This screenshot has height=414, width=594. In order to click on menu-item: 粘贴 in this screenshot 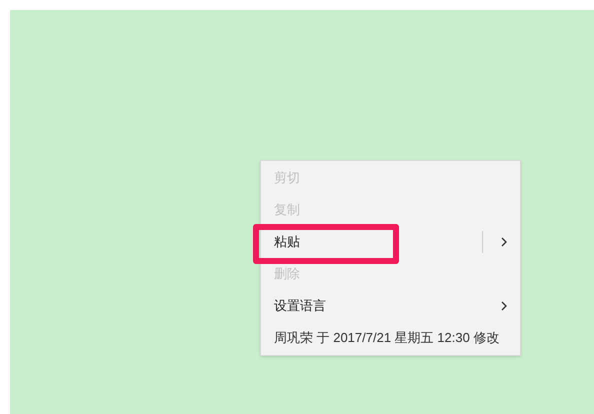, I will do `click(390, 242)`.